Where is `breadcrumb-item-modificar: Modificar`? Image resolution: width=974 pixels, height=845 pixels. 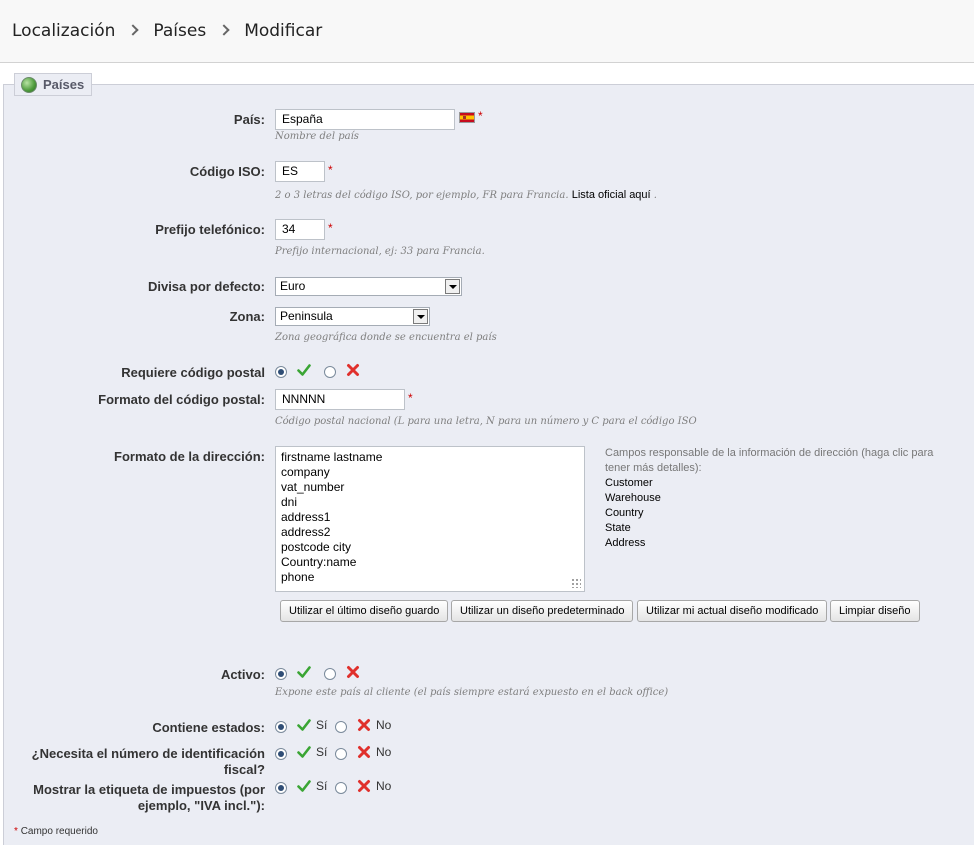 breadcrumb-item-modificar: Modificar is located at coordinates (283, 31).